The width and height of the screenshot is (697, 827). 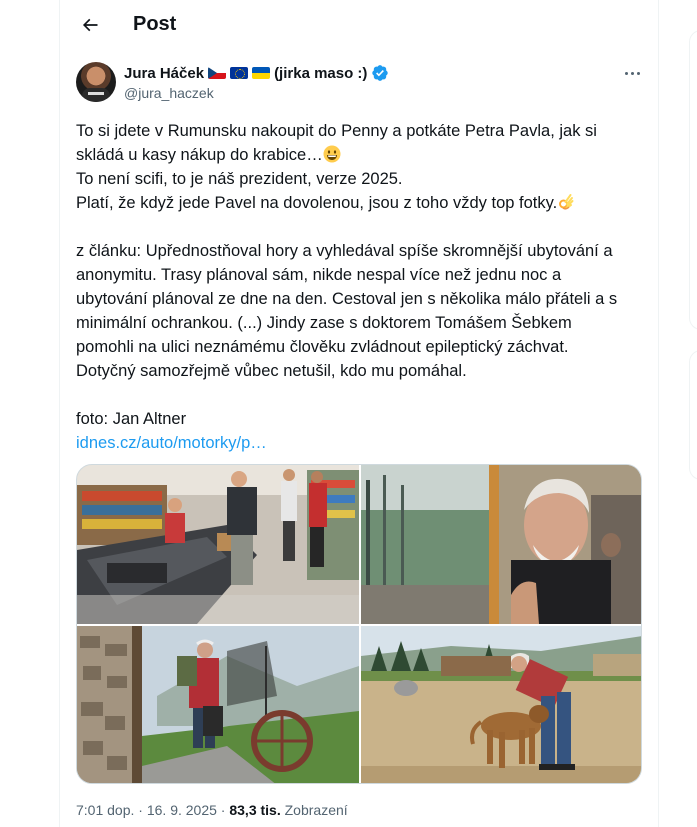 I want to click on dog-meadow-photo, so click(x=501, y=704).